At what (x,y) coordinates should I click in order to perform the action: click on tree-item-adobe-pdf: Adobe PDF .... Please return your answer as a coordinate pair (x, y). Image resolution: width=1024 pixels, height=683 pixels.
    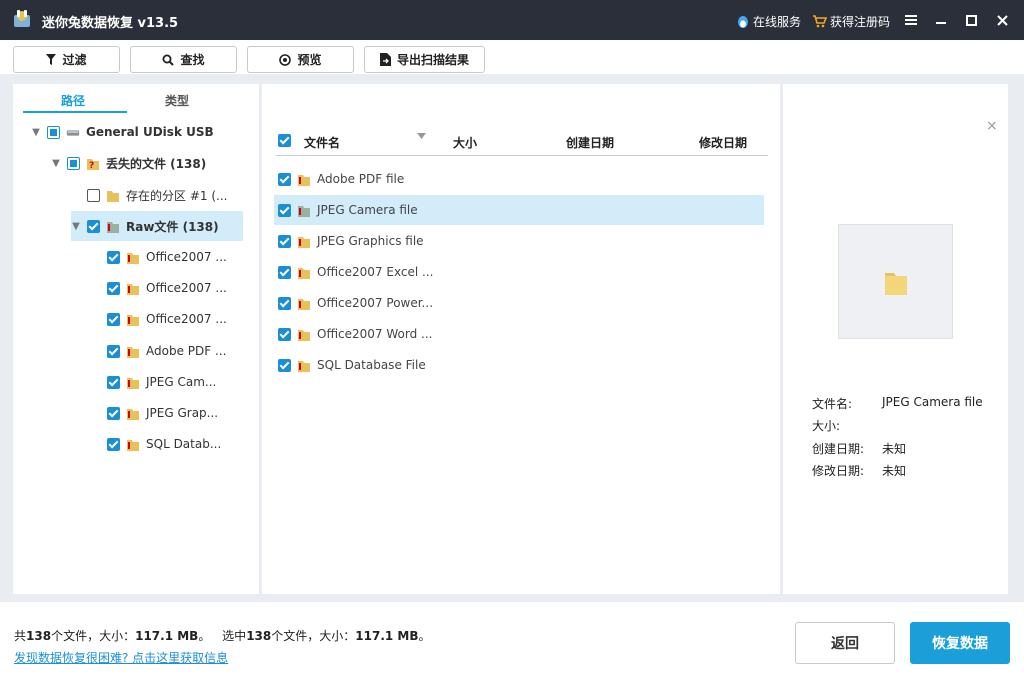
    Looking at the image, I should click on (166, 351).